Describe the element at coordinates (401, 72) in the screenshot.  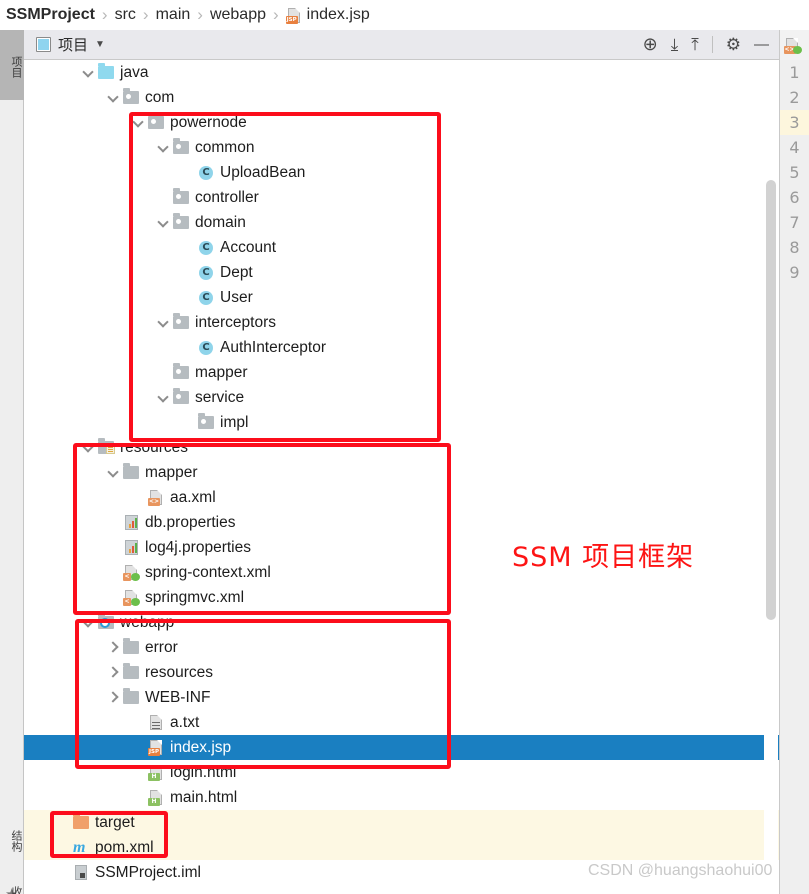
I see `tree-row: java` at that location.